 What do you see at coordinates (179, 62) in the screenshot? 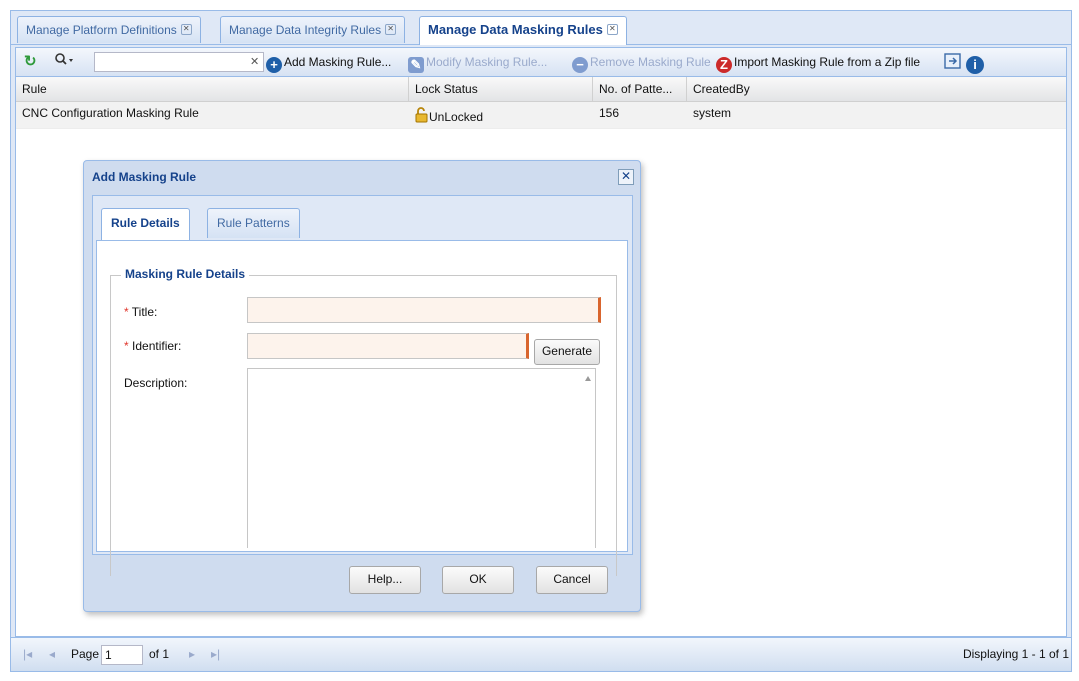
I see `search-input` at bounding box center [179, 62].